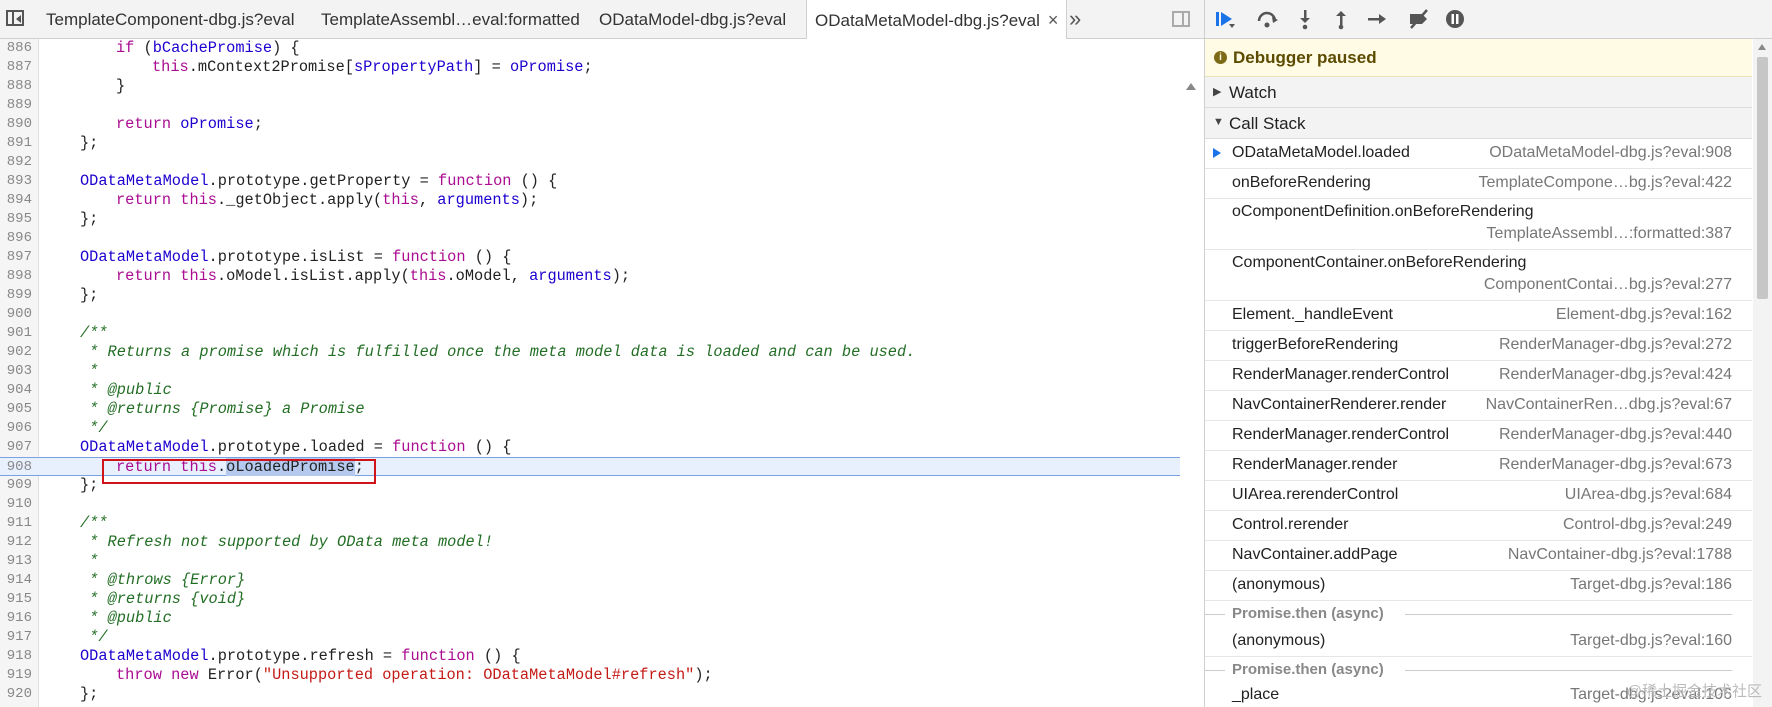  Describe the element at coordinates (19, 523) in the screenshot. I see `line-number: 911` at that location.